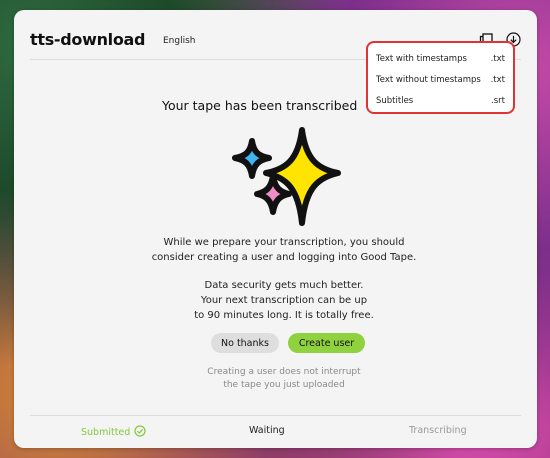 Image resolution: width=550 pixels, height=458 pixels. Describe the element at coordinates (440, 101) in the screenshot. I see `export-option-subtitles: Subtitles .srt` at that location.